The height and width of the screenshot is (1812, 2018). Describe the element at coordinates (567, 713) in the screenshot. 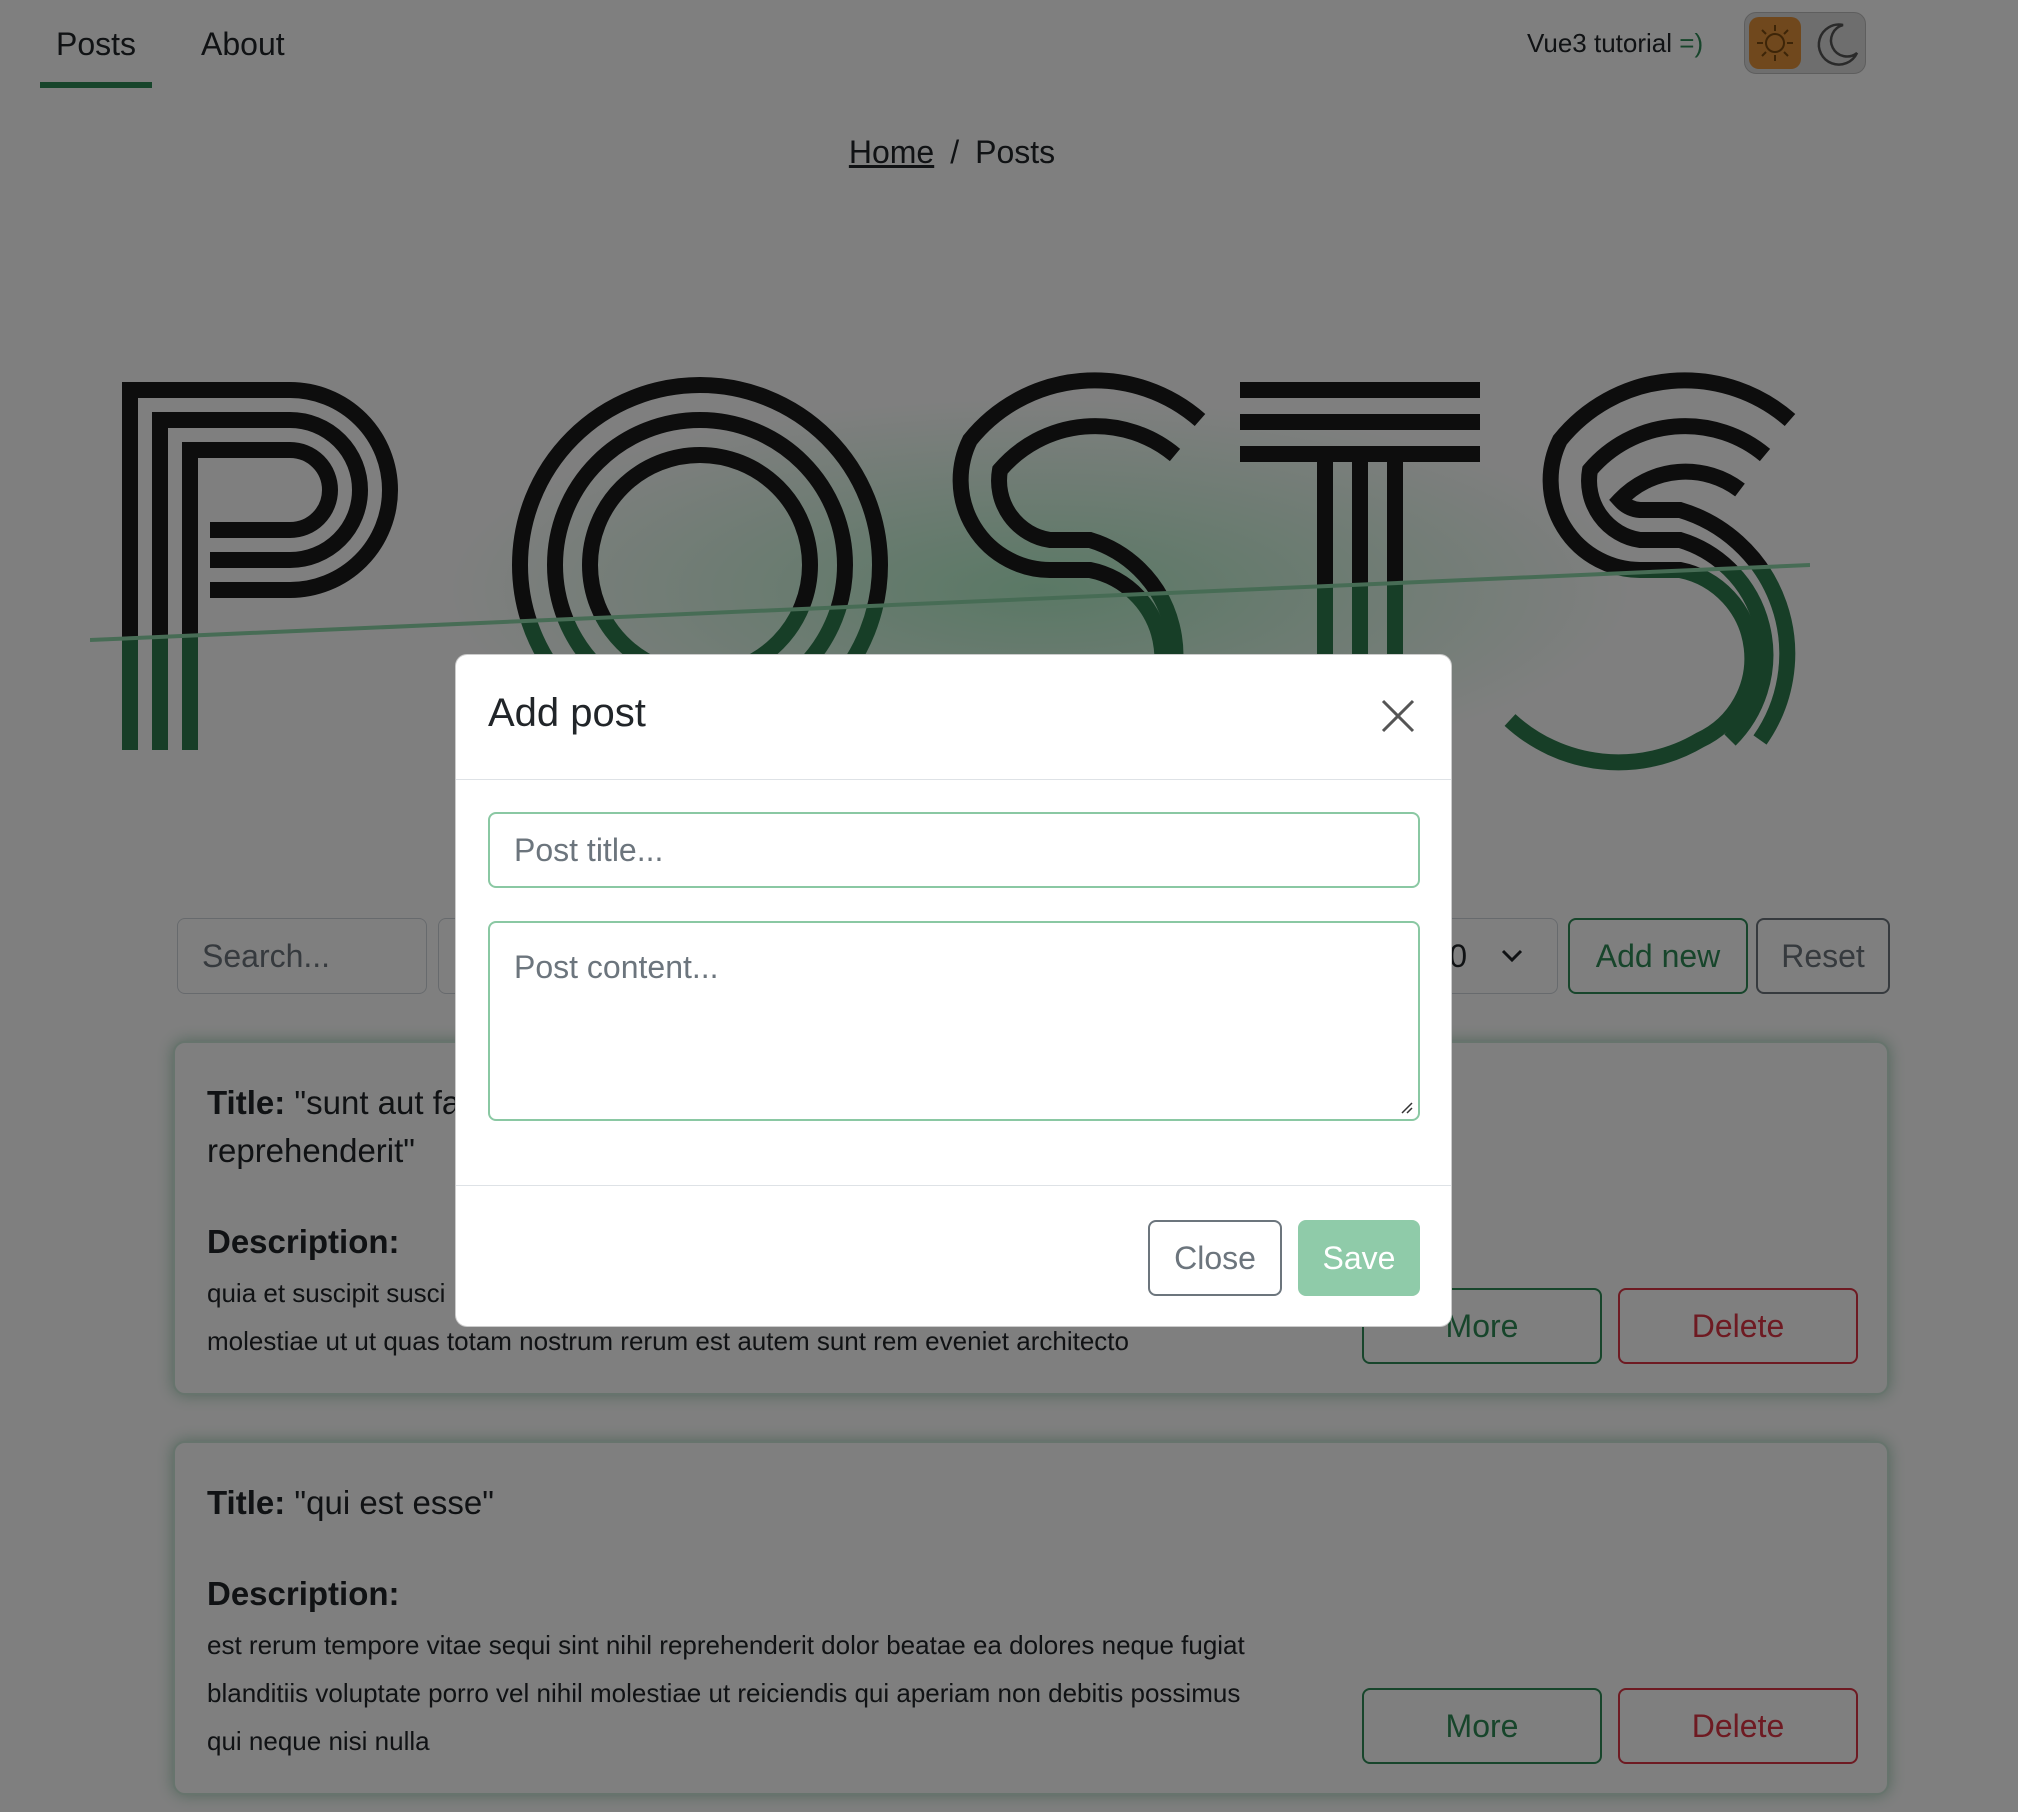

I see `modal-title: Add post` at that location.